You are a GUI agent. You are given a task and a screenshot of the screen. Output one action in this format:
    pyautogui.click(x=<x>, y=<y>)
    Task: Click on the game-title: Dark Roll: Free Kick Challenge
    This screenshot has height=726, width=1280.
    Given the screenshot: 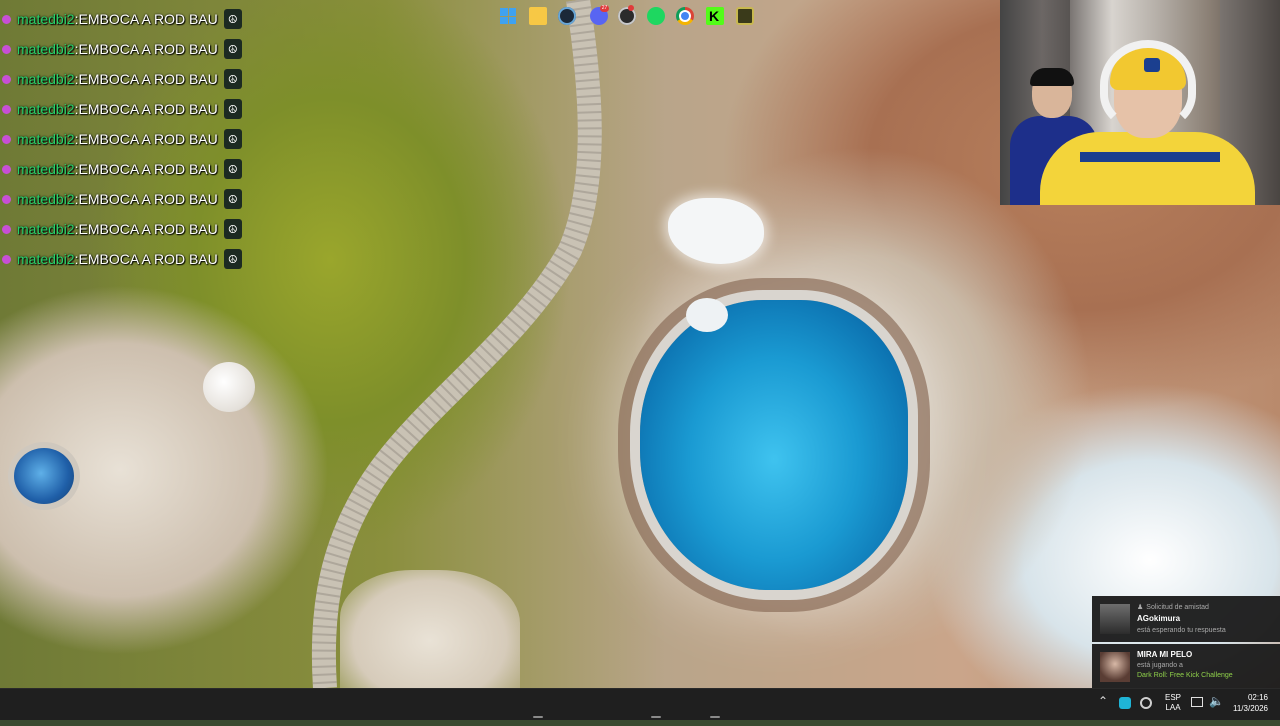 What is the action you would take?
    pyautogui.click(x=1185, y=675)
    